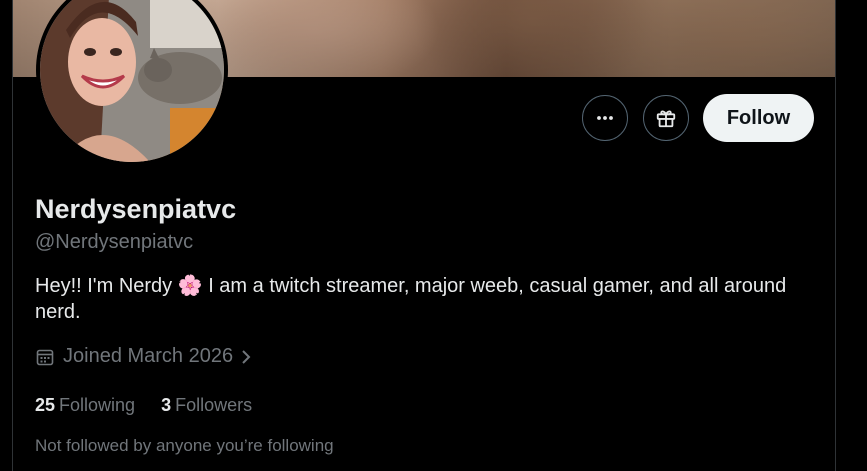  What do you see at coordinates (758, 118) in the screenshot?
I see `follow-button: Follow` at bounding box center [758, 118].